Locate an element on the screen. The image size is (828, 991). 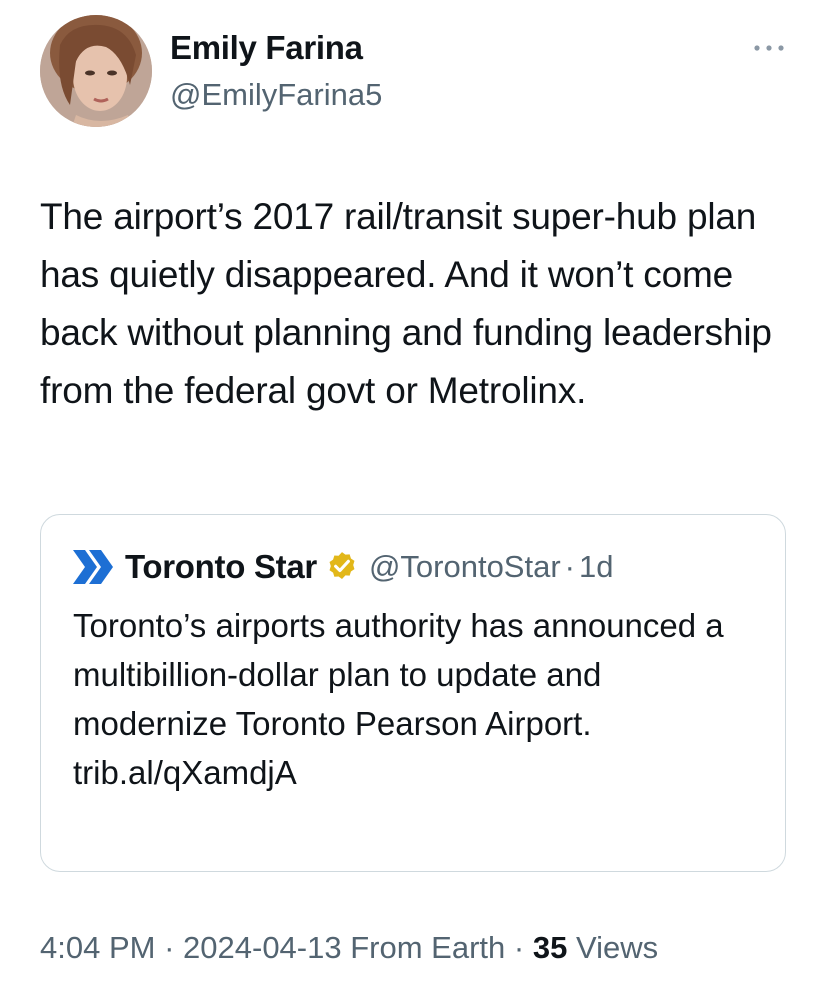
avatar-image is located at coordinates (96, 71).